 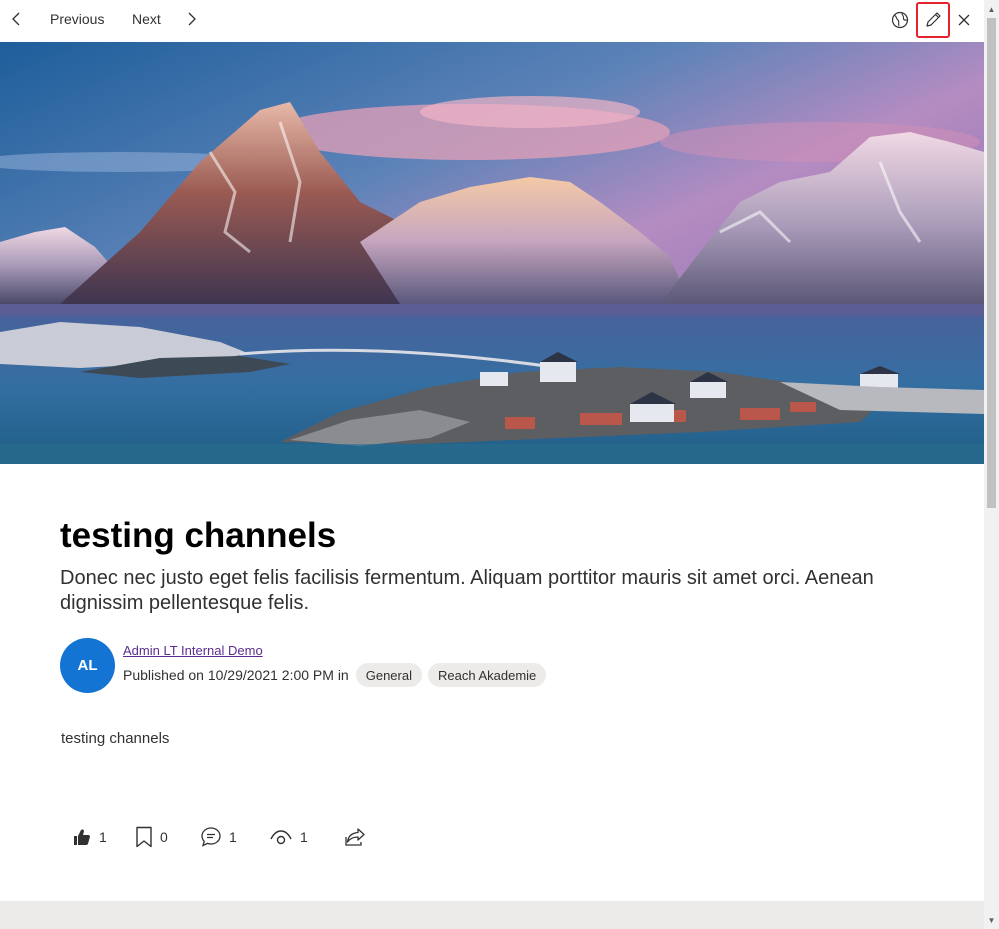 I want to click on channel-chip-general: General, so click(x=388, y=675).